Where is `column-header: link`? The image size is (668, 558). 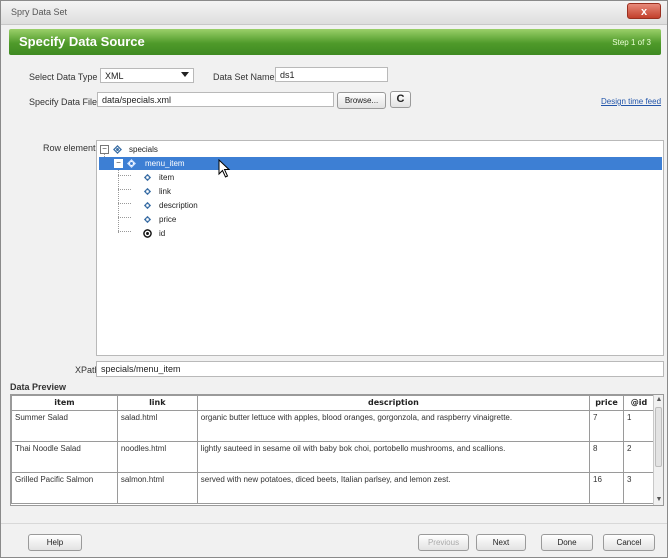
column-header: link is located at coordinates (157, 403).